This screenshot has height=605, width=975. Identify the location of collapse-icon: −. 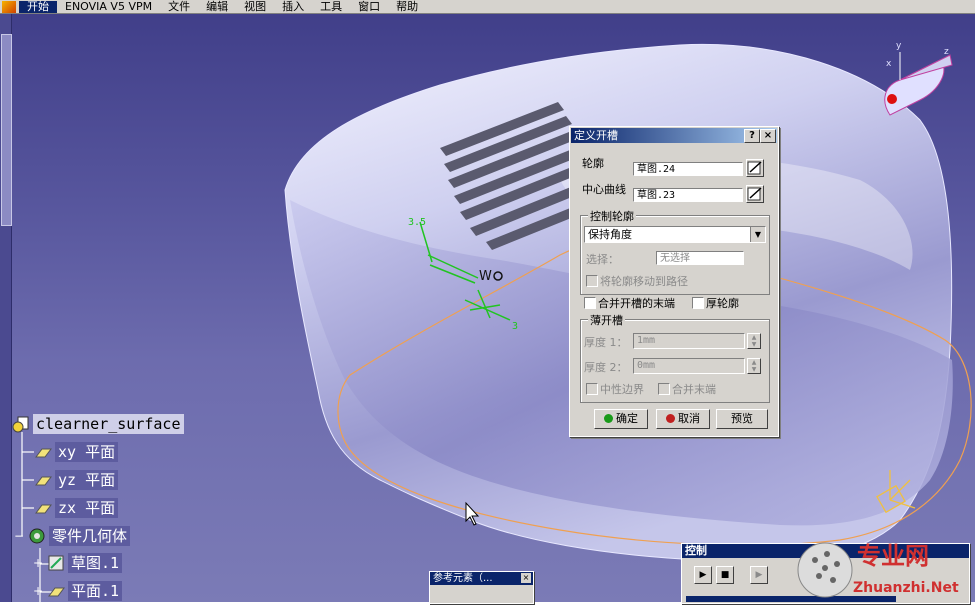
(21, 536).